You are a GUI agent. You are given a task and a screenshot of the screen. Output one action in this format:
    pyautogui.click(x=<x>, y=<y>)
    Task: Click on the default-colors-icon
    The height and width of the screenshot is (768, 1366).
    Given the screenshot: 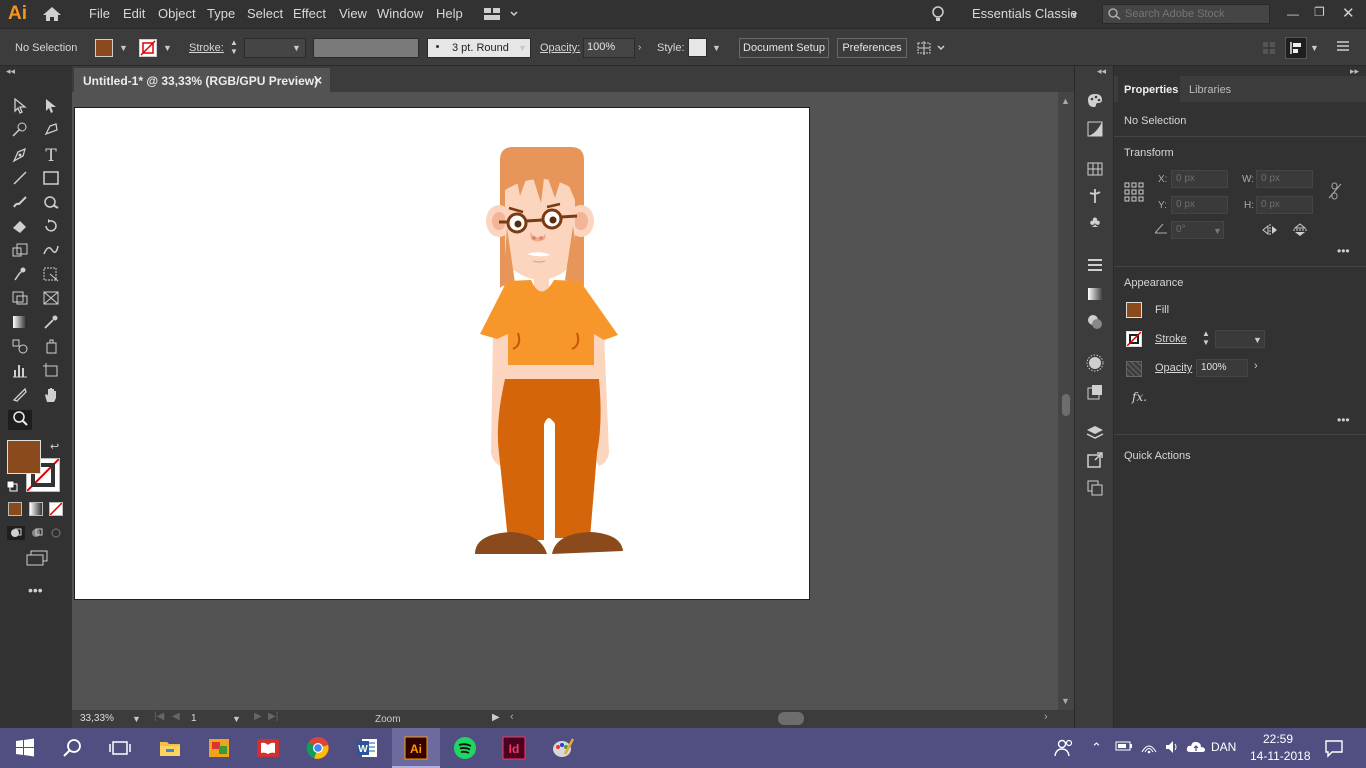 What is the action you would take?
    pyautogui.click(x=12, y=487)
    